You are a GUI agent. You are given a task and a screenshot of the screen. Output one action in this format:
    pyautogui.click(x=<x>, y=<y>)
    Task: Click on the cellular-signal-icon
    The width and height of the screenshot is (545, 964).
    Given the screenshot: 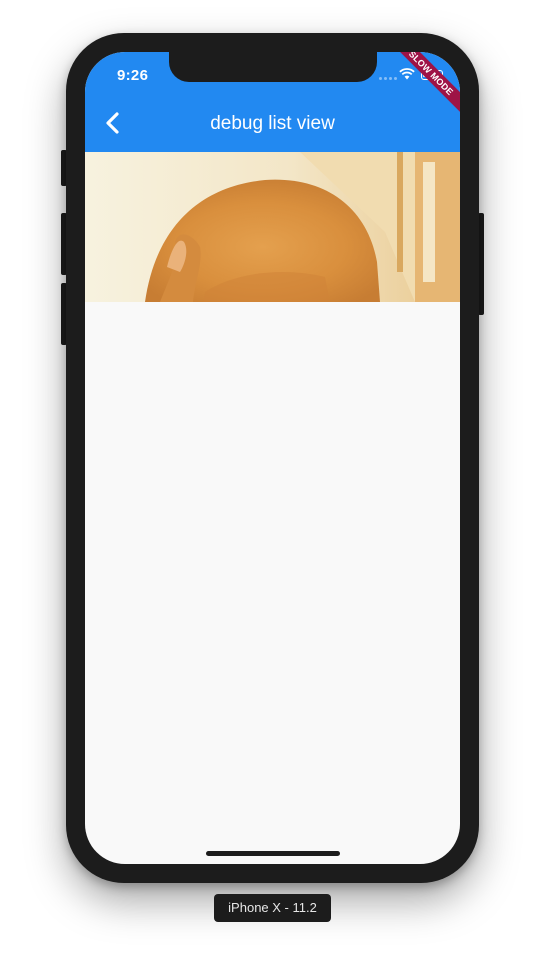 What is the action you would take?
    pyautogui.click(x=388, y=78)
    